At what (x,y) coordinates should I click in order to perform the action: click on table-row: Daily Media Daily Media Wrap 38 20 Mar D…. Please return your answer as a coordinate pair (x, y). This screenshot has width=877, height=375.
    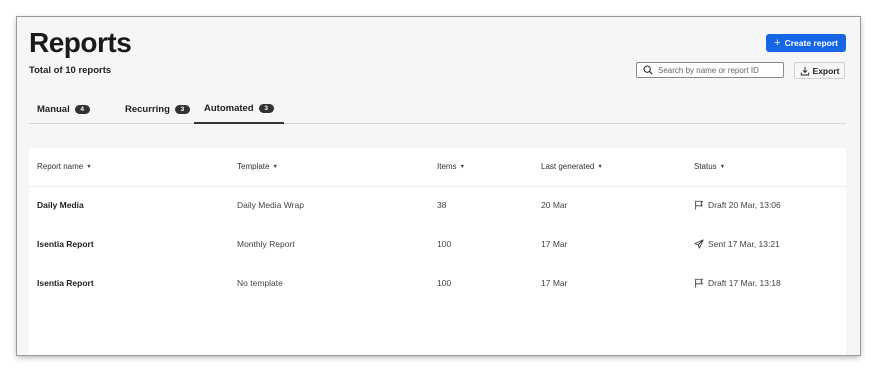
    Looking at the image, I should click on (437, 205).